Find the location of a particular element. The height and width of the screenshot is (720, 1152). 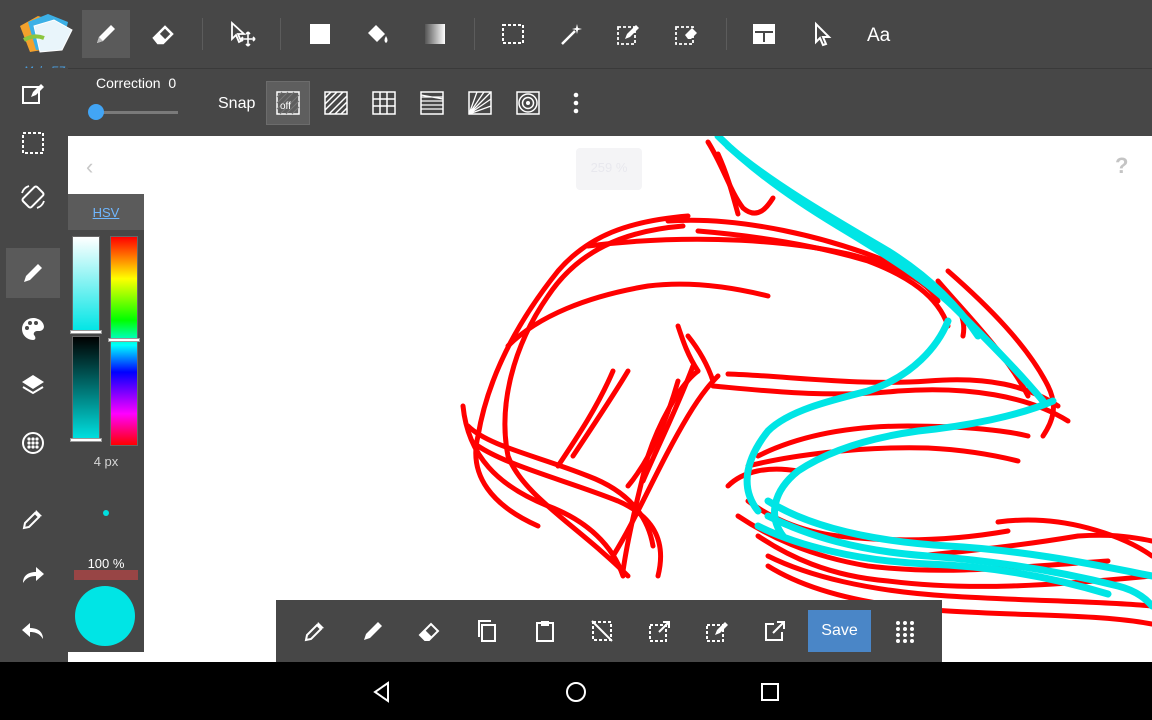

eyedropper-action-button is located at coordinates (315, 631).